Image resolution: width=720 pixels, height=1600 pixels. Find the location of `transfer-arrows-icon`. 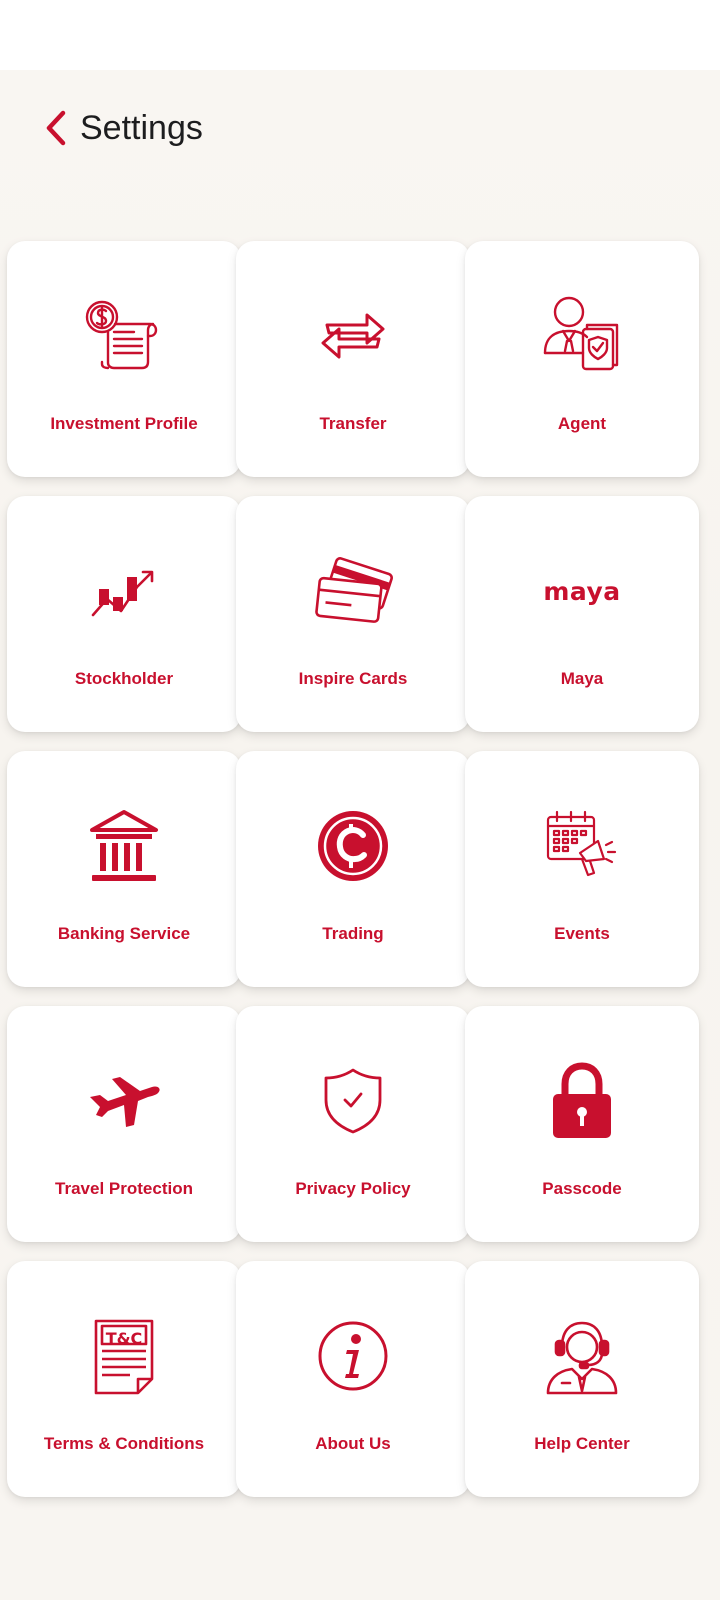

transfer-arrows-icon is located at coordinates (353, 336).